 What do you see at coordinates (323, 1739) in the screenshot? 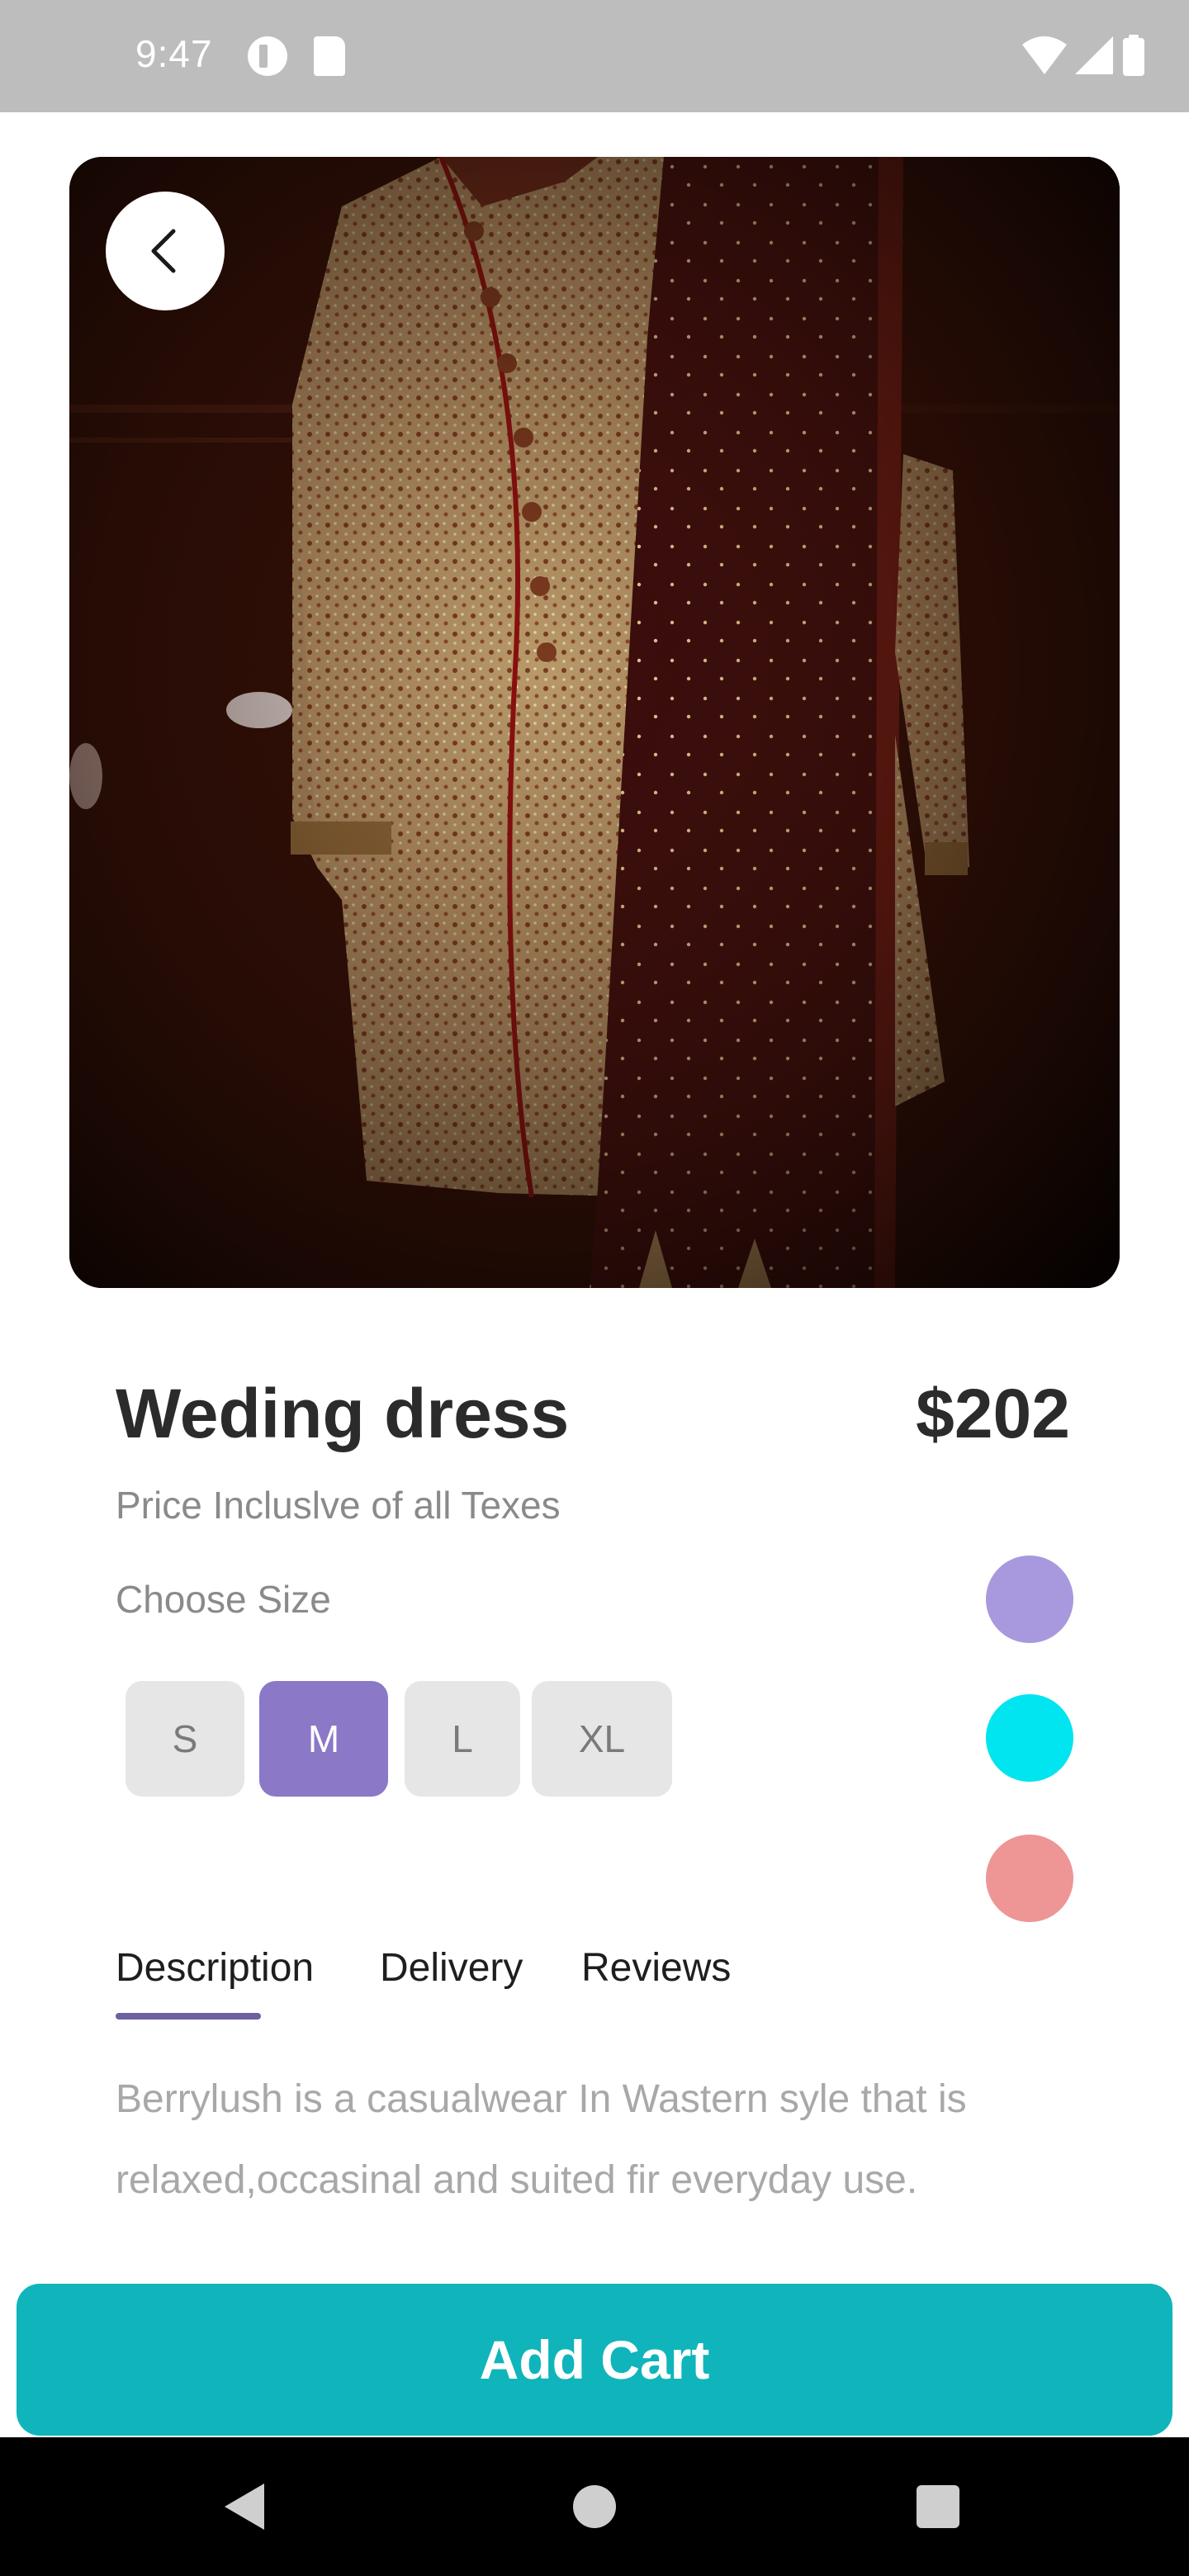
I see `size-option-m: M` at bounding box center [323, 1739].